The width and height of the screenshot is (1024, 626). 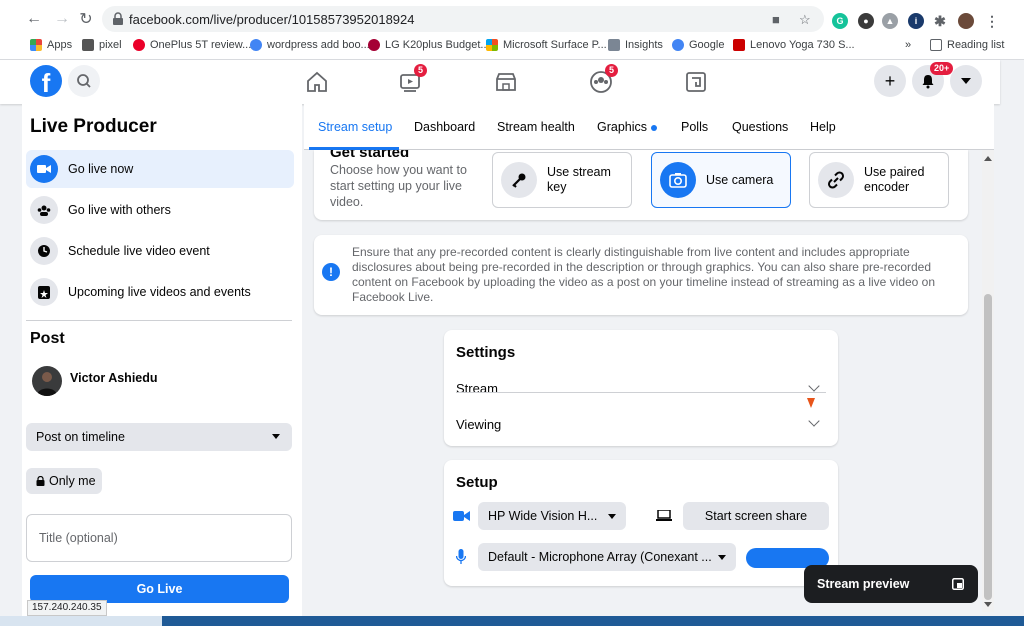 I want to click on search-icon, so click(x=84, y=81).